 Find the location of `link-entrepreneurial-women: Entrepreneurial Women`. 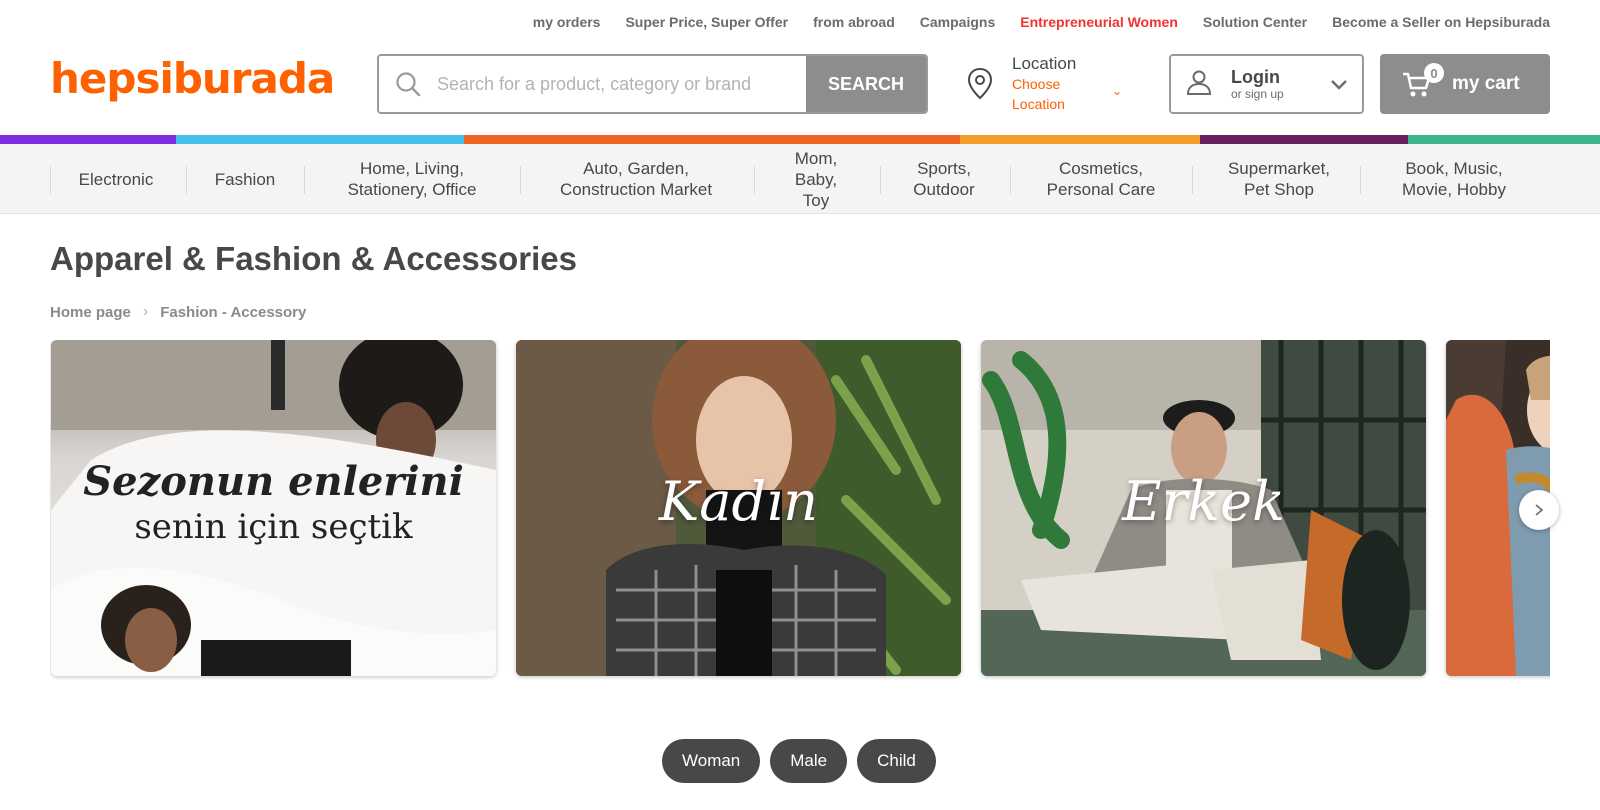

link-entrepreneurial-women: Entrepreneurial Women is located at coordinates (1099, 22).